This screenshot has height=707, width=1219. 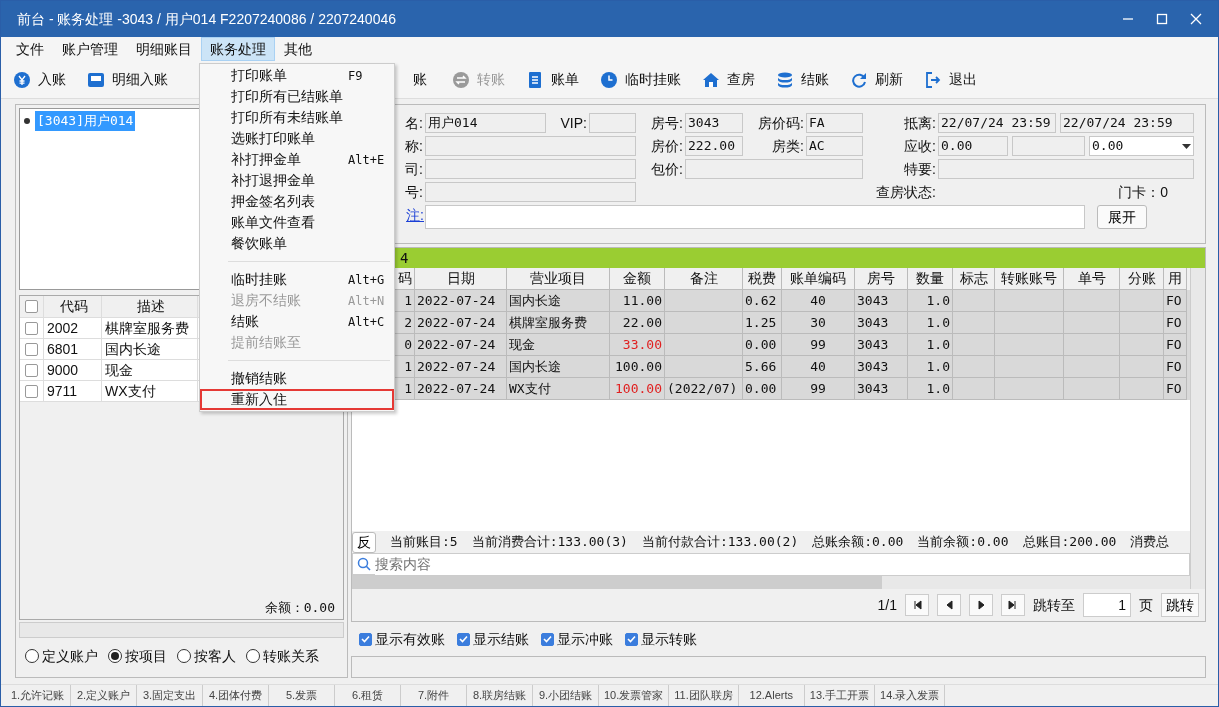 I want to click on toolbar-button: 账单, so click(x=553, y=79).